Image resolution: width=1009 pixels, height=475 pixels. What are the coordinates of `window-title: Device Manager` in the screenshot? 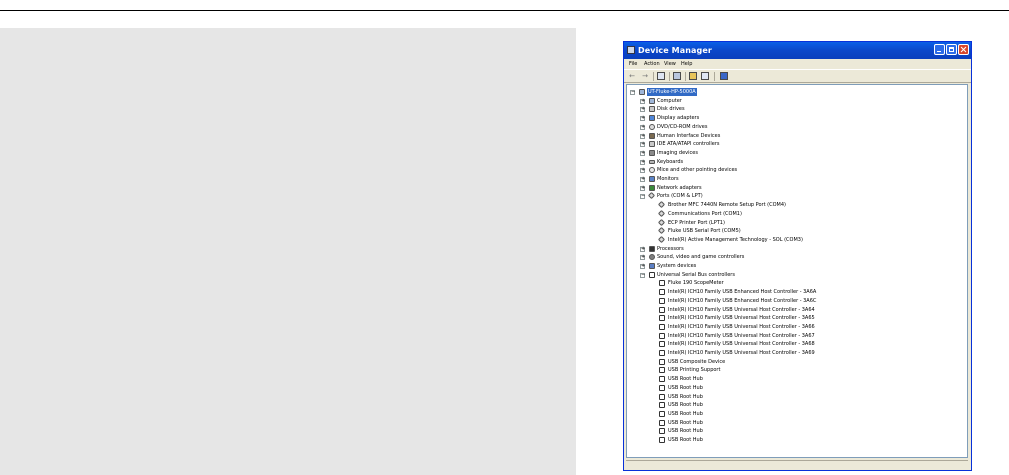 It's located at (675, 50).